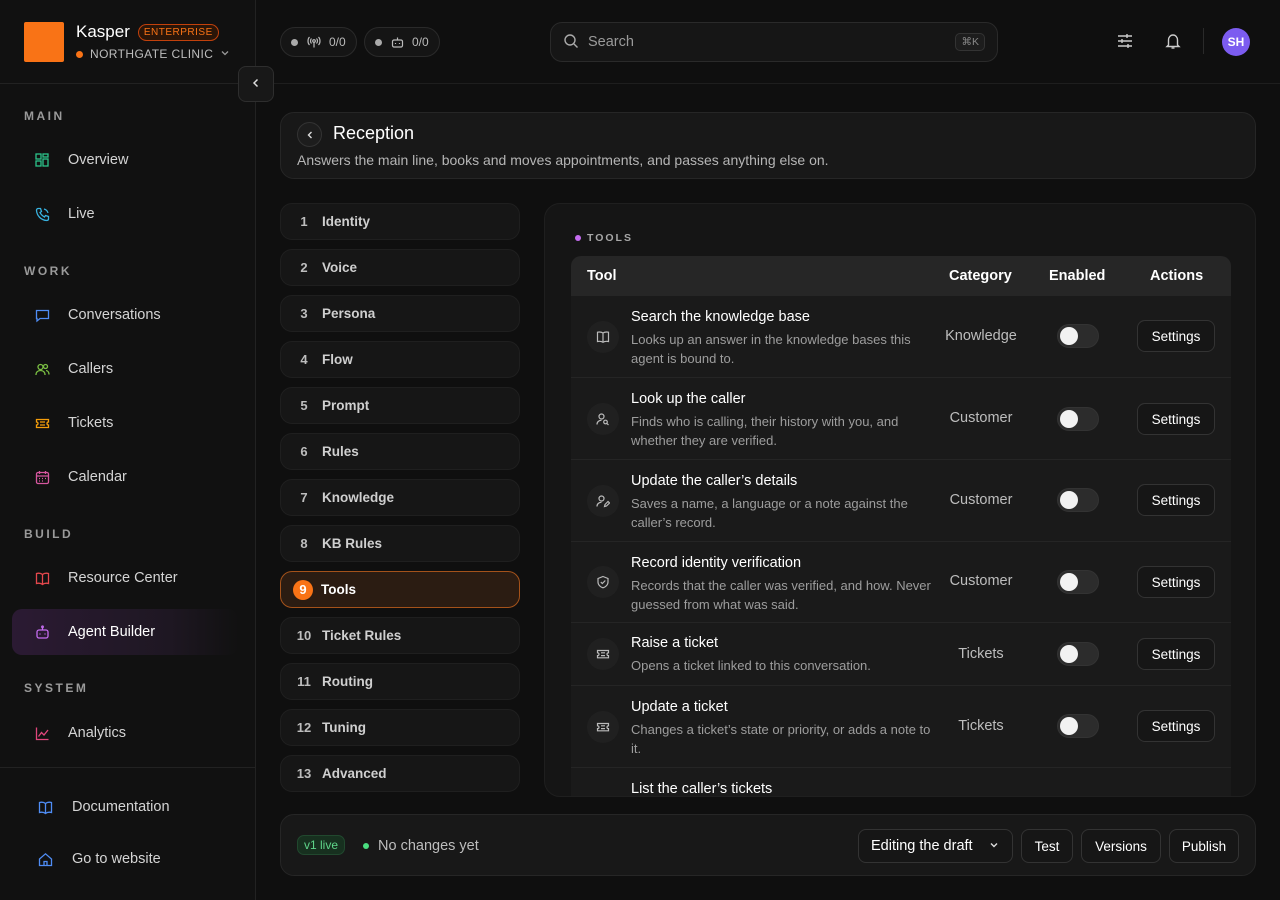  What do you see at coordinates (400, 543) in the screenshot?
I see `step-kb-rules: 8 KB Rules` at bounding box center [400, 543].